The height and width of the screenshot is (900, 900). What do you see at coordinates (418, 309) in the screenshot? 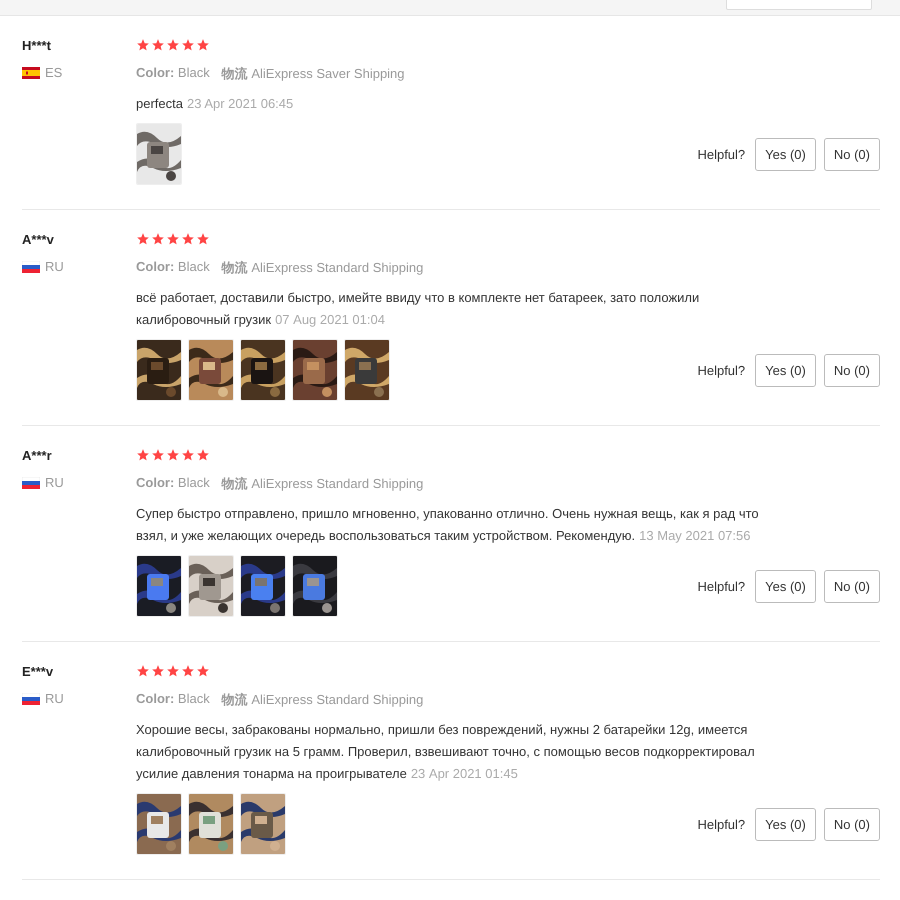
I see `review-text: всё работает, доставили быстро, имейте ввиду что в комплекте нет батареек, зато положили калибровочный грузик 07 Aug 2021 01:04` at bounding box center [418, 309].